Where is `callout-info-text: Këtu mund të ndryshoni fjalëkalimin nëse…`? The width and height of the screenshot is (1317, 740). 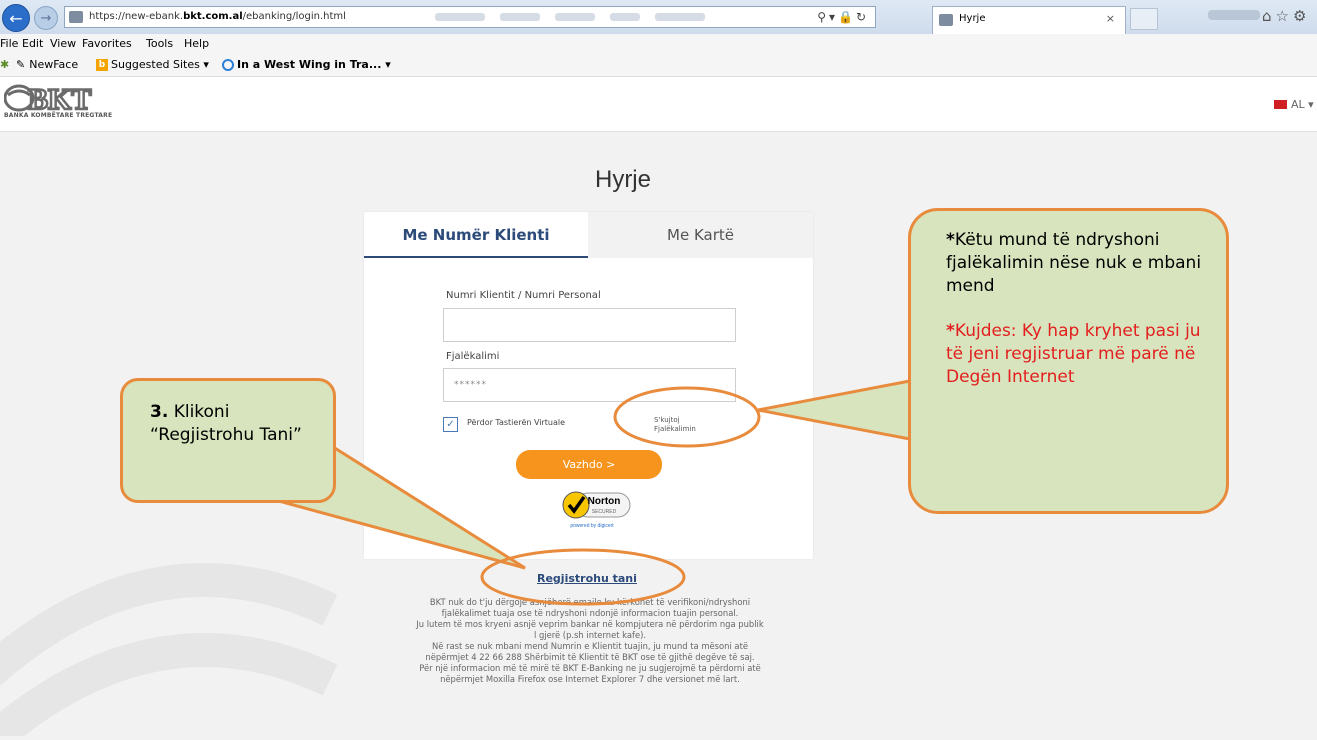 callout-info-text: Këtu mund të ndryshoni fjalëkalimin nëse… is located at coordinates (1074, 263).